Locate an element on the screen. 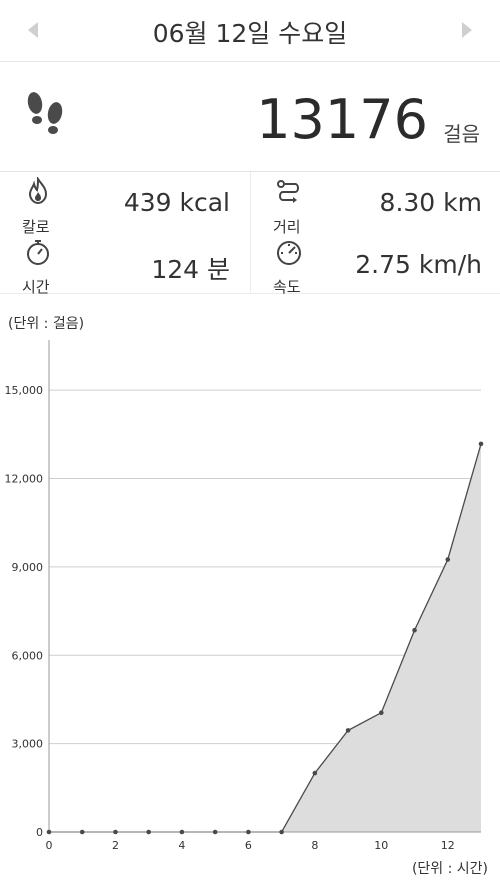 Image resolution: width=500 pixels, height=891 pixels. distance-value: 8.30 km is located at coordinates (430, 202).